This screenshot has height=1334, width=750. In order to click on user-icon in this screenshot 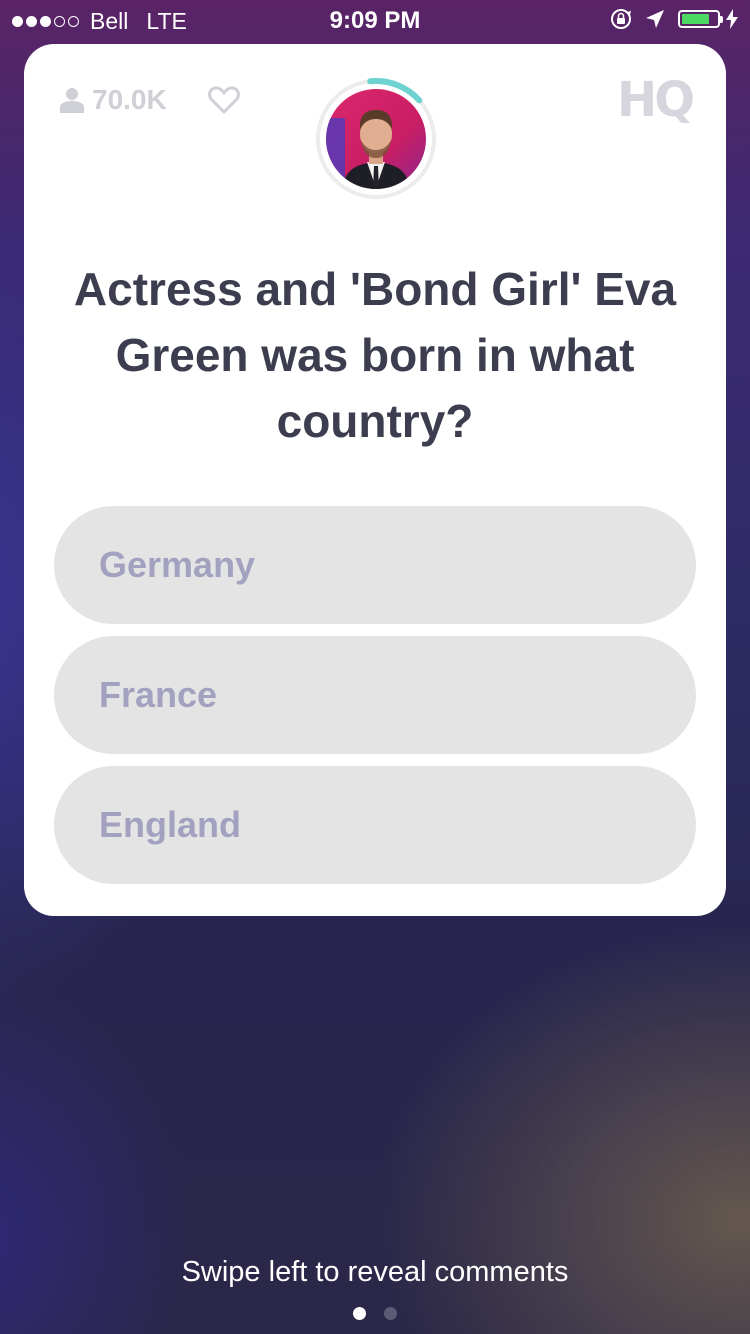, I will do `click(72, 100)`.